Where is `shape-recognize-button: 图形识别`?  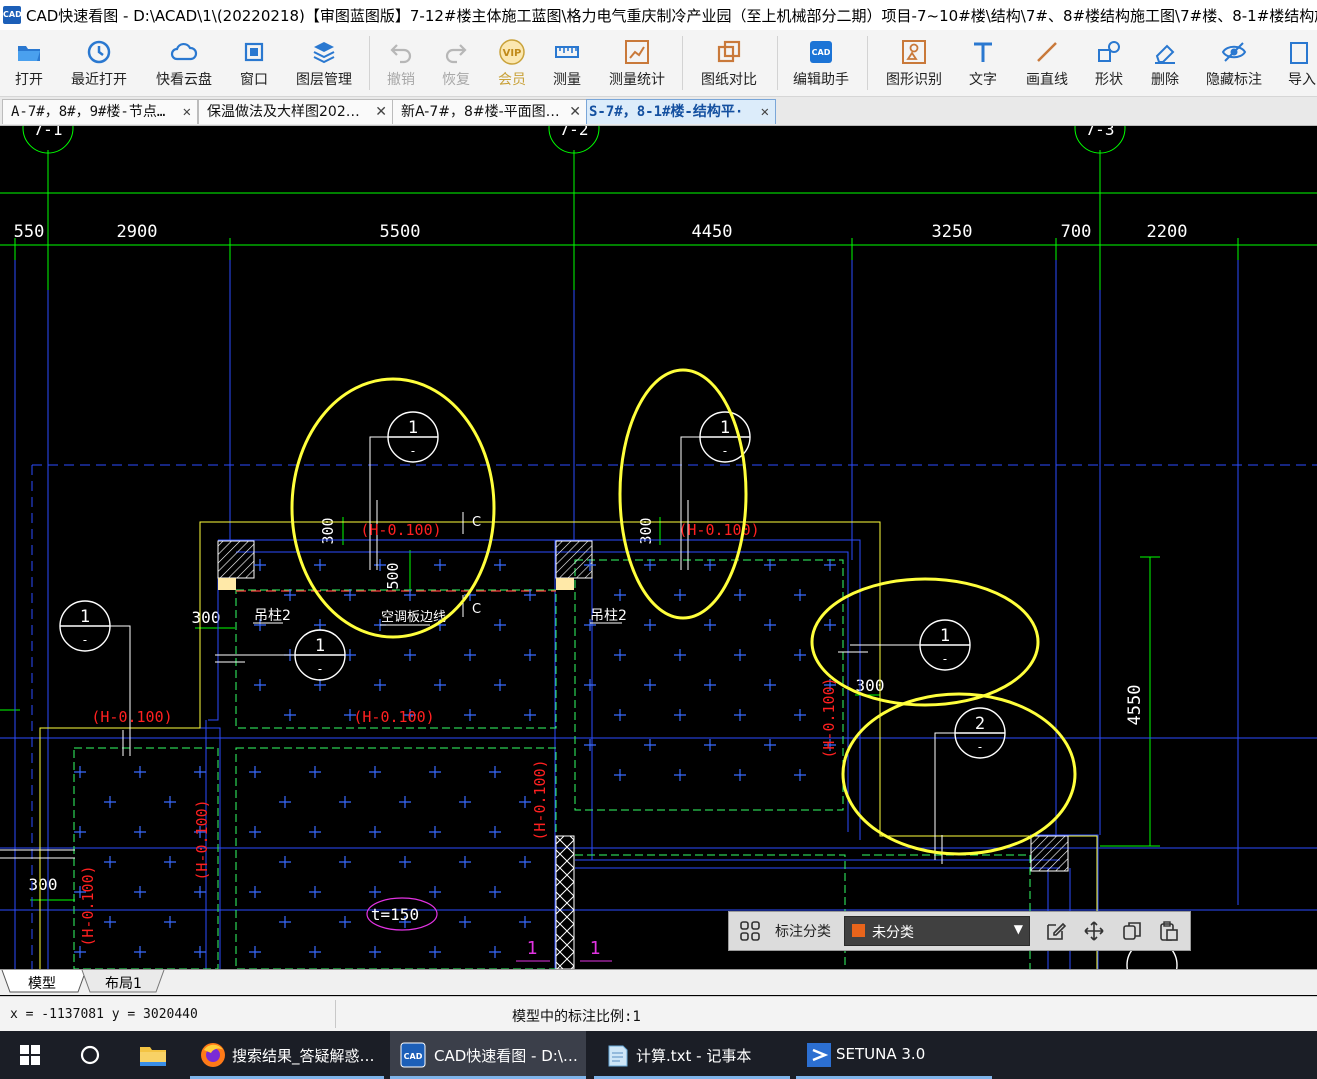
shape-recognize-button: 图形识别 is located at coordinates (914, 63).